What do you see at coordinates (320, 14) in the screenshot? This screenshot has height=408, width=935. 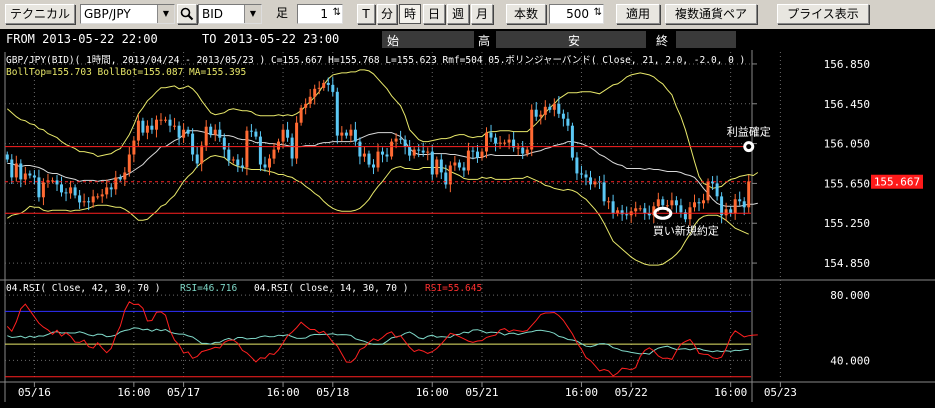 I see `ashi-input: 1 ⇅` at bounding box center [320, 14].